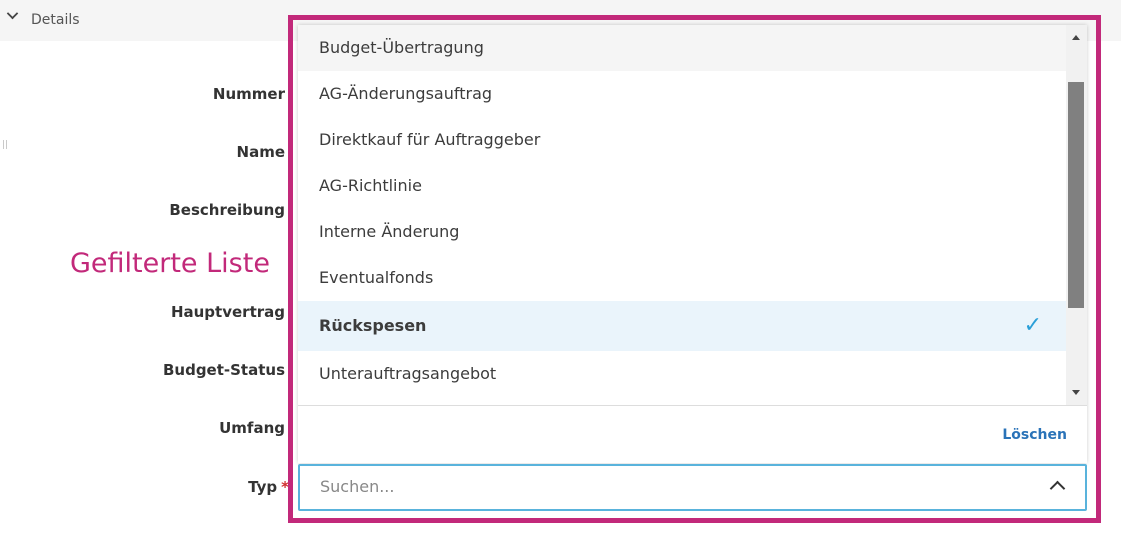 The image size is (1121, 538). I want to click on annotation-label: Gefilterte Liste, so click(170, 263).